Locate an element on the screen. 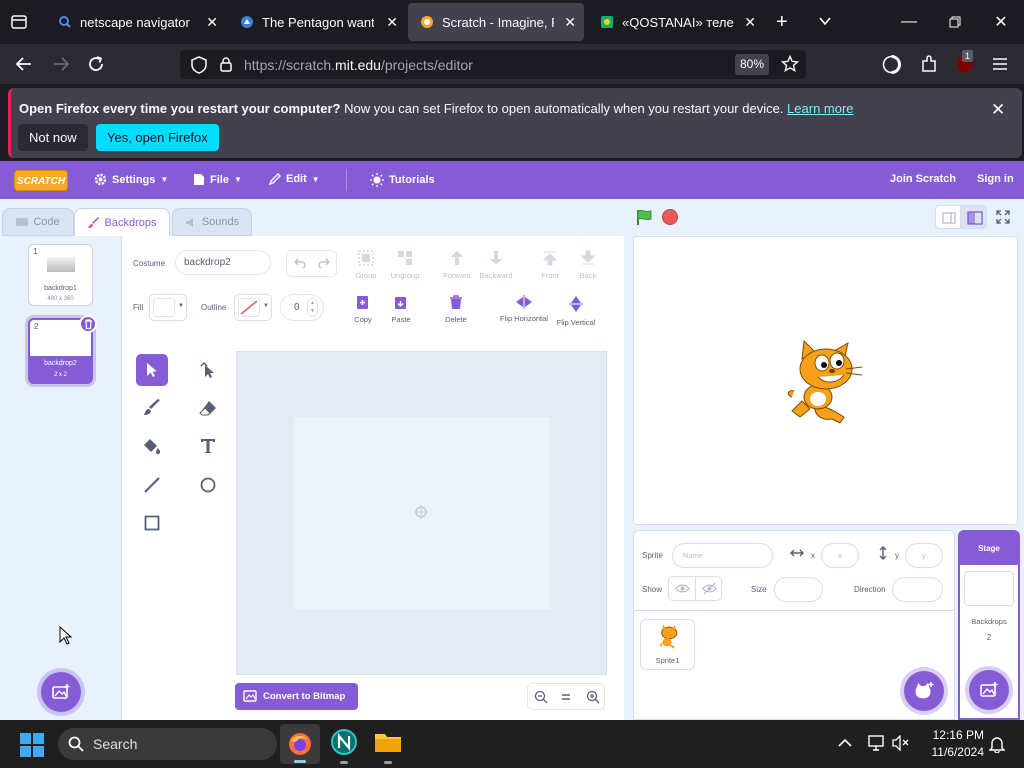  url-text: https://scratch.mit.edu/projects/editor is located at coordinates (358, 65).